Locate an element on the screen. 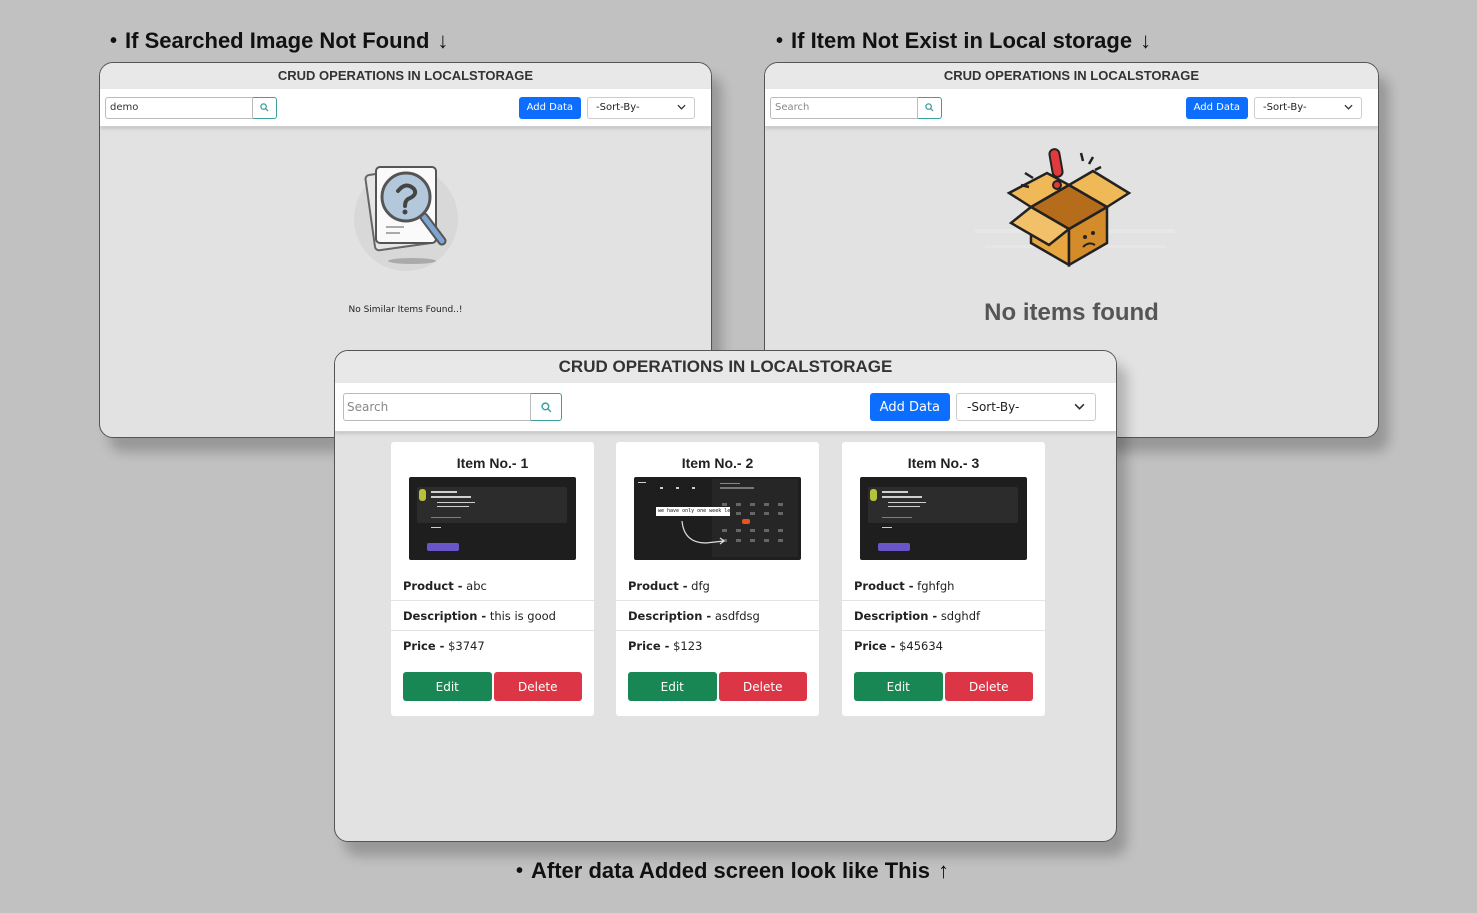 The image size is (1477, 913). document-magnifier-question-icon is located at coordinates (407, 219).